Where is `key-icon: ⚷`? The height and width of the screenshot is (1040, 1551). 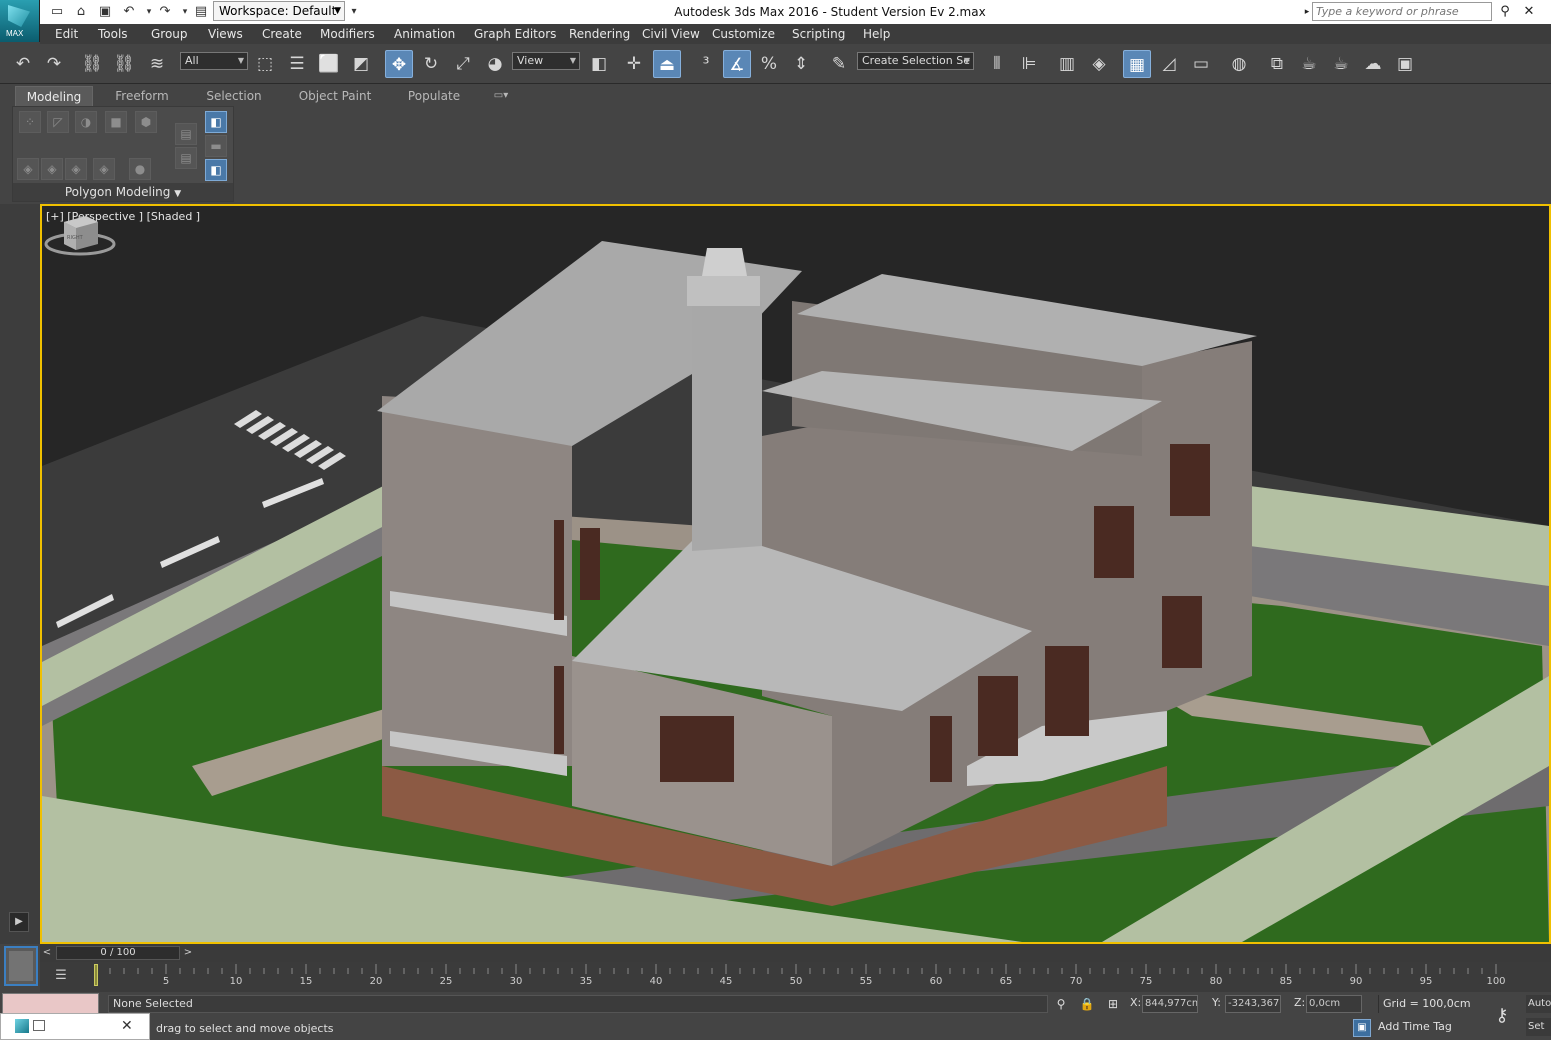 key-icon: ⚷ is located at coordinates (1502, 1016).